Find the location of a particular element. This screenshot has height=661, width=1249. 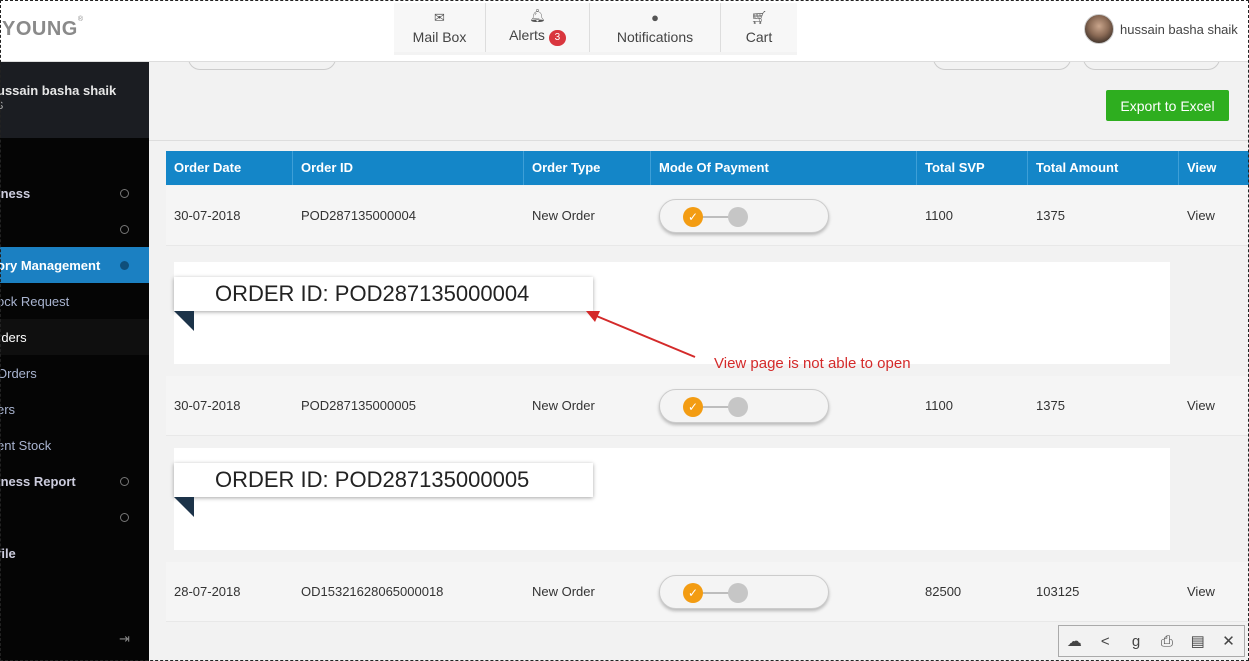

sidebar-item: Orders is located at coordinates (74, 373).